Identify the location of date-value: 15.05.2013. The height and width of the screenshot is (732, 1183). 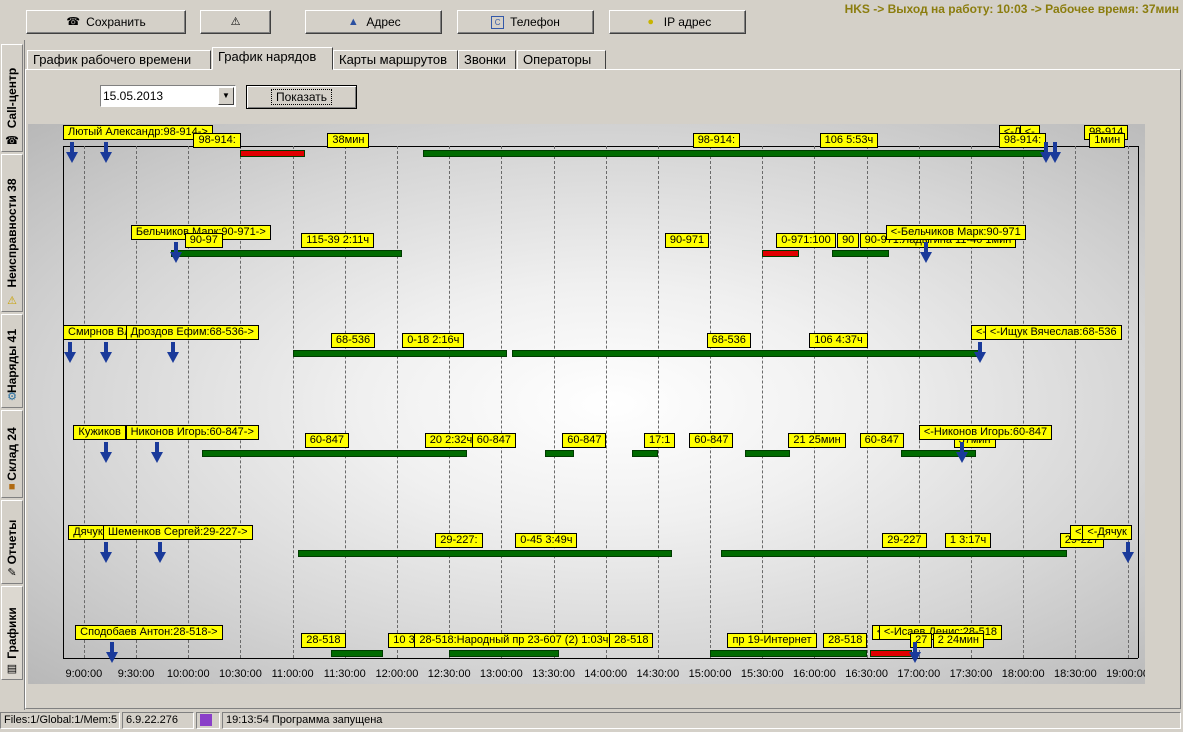
(133, 96).